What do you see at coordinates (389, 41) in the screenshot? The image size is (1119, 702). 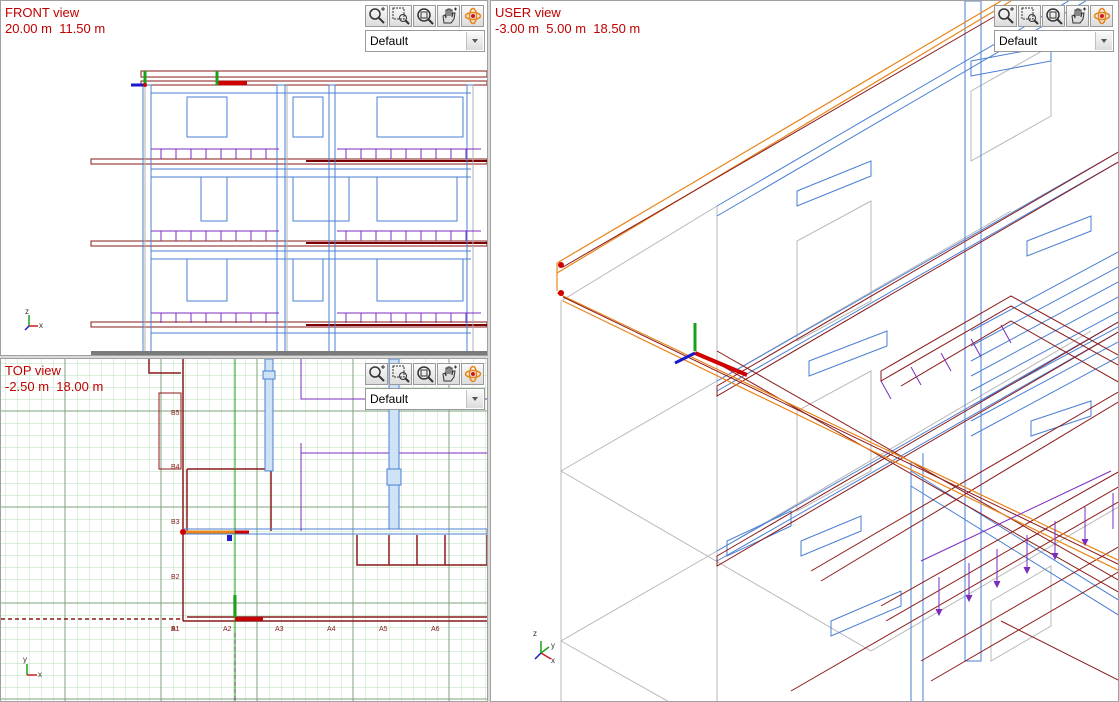 I see `front-view-style-value: Default` at bounding box center [389, 41].